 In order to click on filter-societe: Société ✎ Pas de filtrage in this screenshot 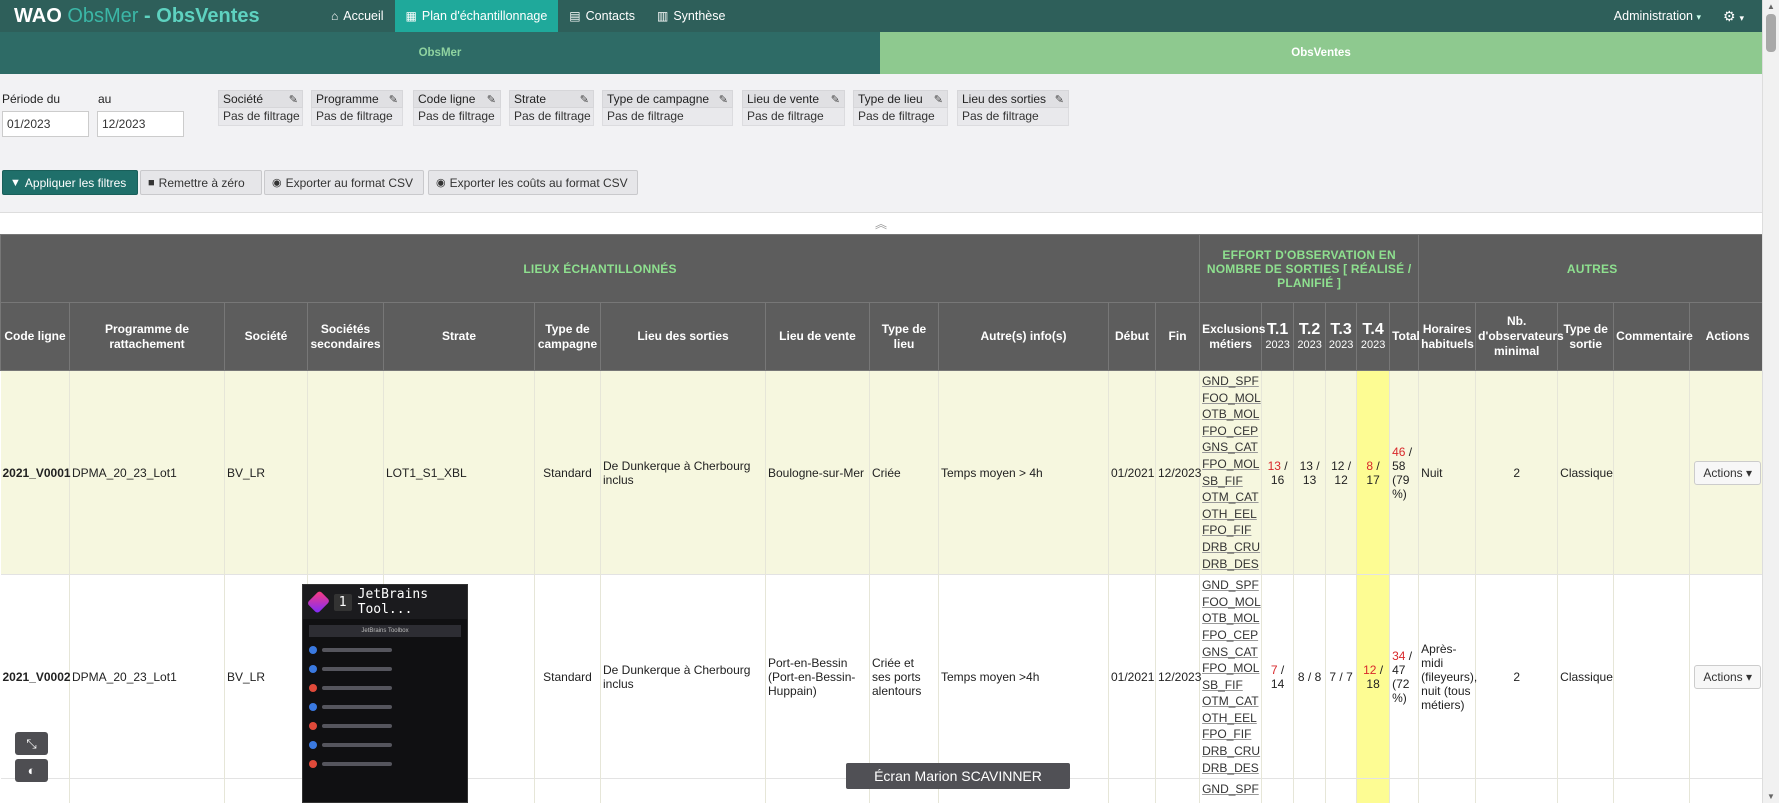, I will do `click(260, 108)`.